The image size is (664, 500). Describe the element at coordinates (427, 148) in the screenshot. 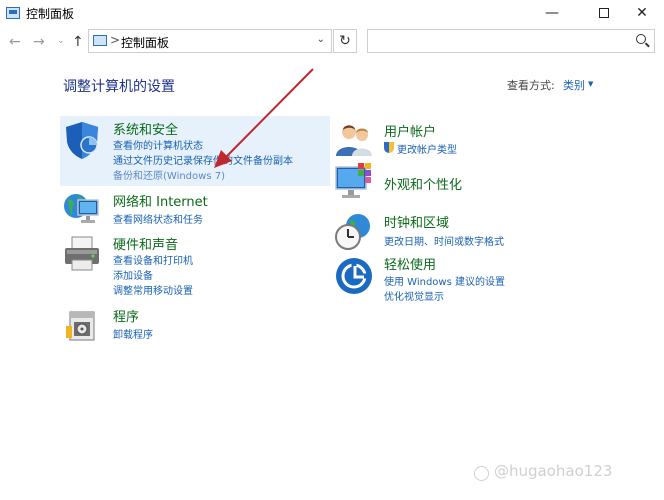

I see `link-change-account-type: 更改帐户类型` at that location.